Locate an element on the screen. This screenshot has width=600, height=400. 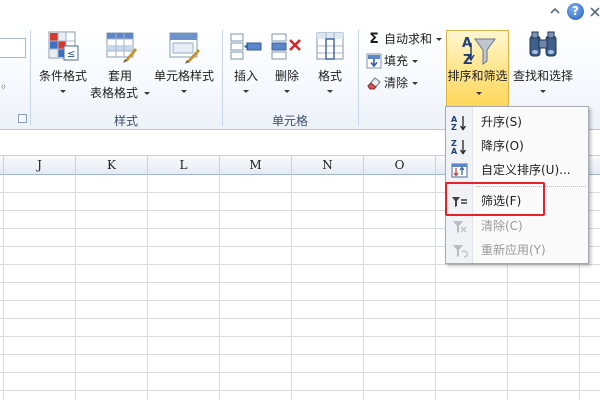
column-header-l: L is located at coordinates (184, 165).